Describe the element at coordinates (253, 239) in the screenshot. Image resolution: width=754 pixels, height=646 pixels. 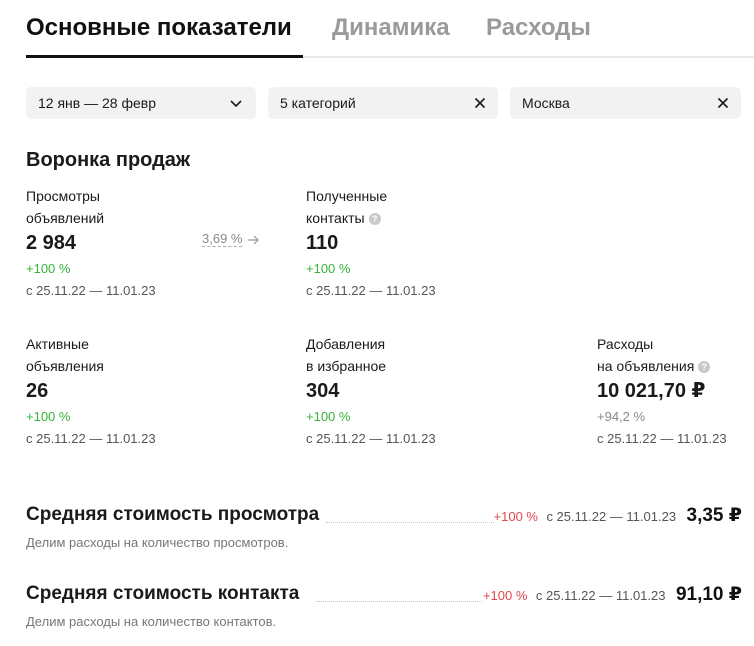
I see `arrow-right-icon` at that location.